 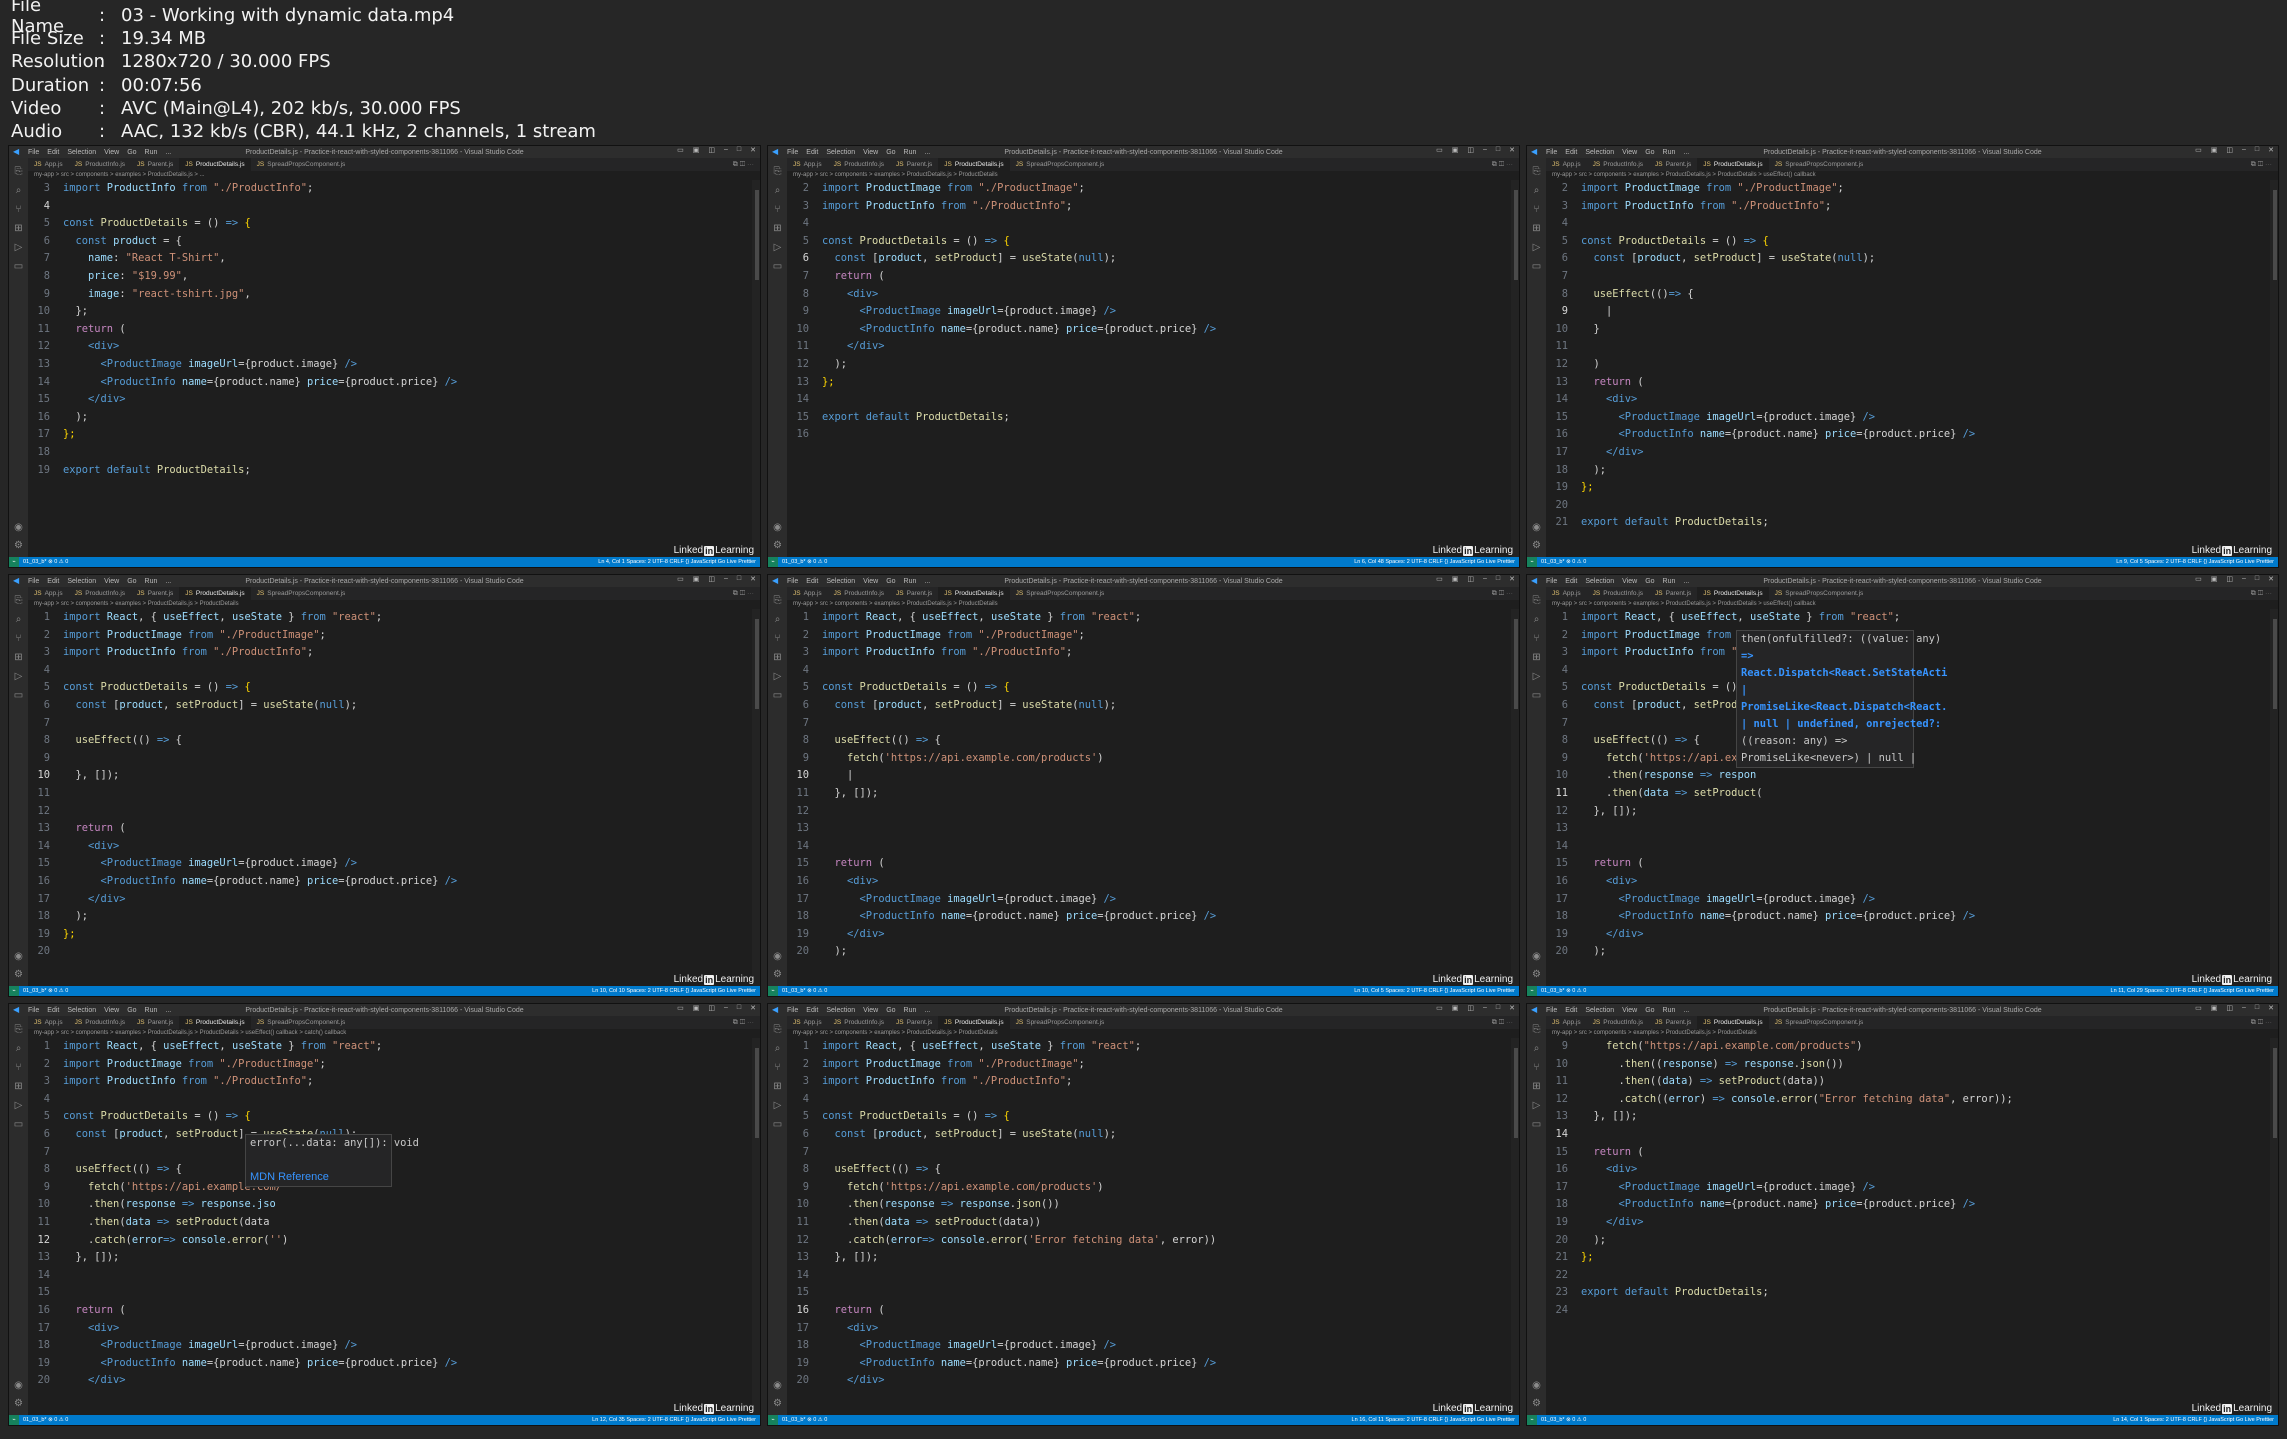 What do you see at coordinates (1733, 1022) in the screenshot?
I see `tab-productdetails: JS ProductDetails.js` at bounding box center [1733, 1022].